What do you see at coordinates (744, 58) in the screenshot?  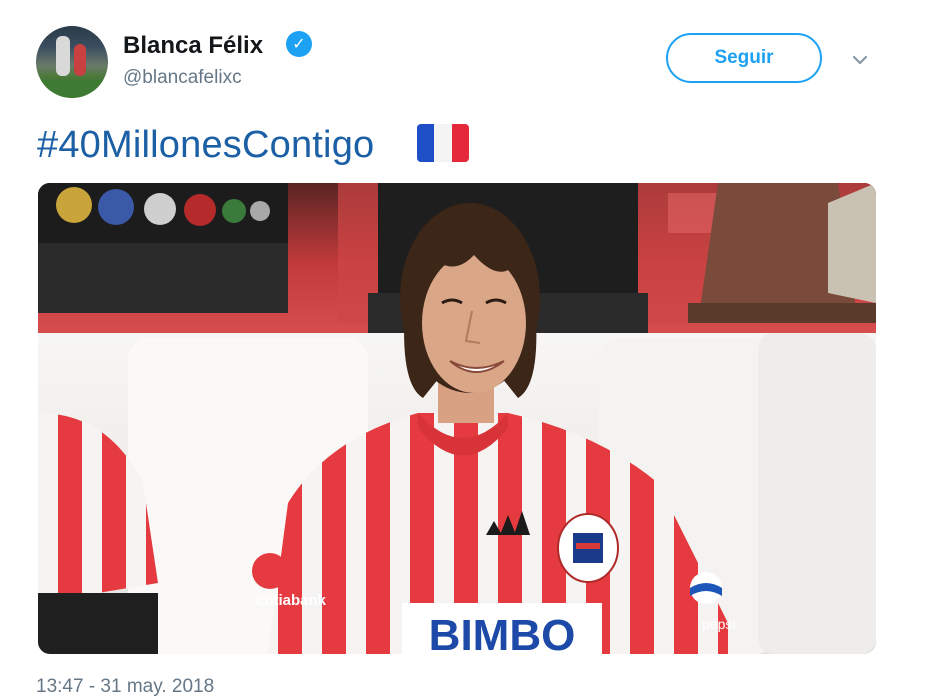 I see `follow-button: Seguir` at bounding box center [744, 58].